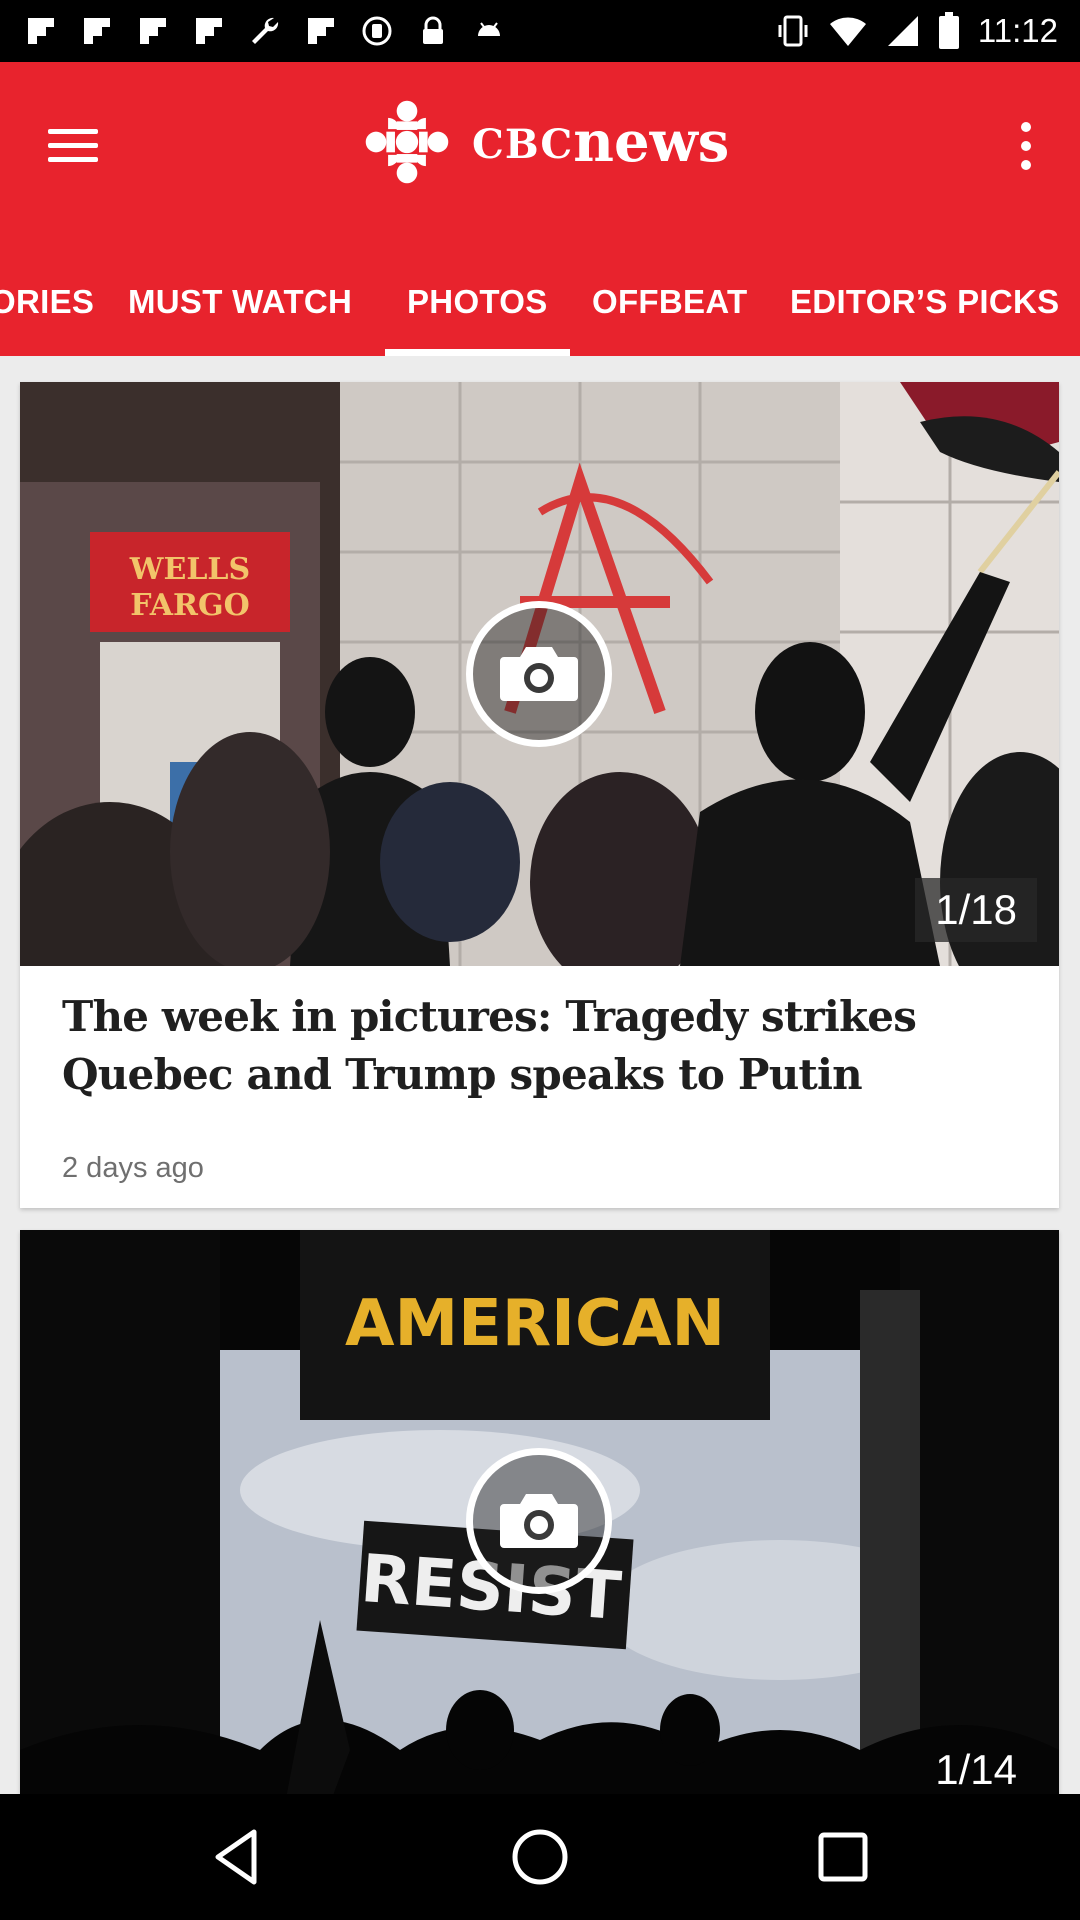 This screenshot has width=1080, height=1920. Describe the element at coordinates (189, 569) in the screenshot. I see `image-text-line: WELLS` at that location.